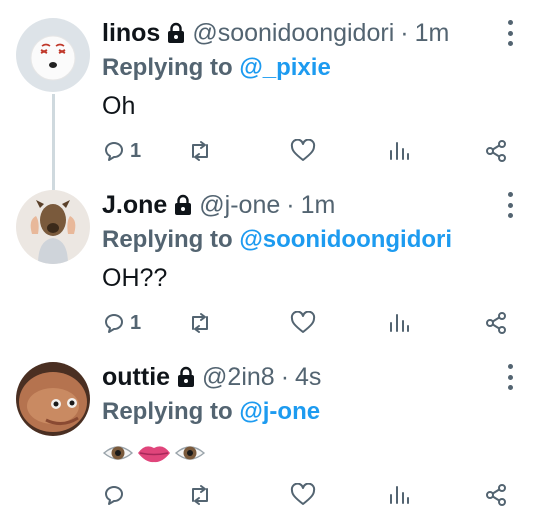  I want to click on handle: @j-one, so click(239, 205).